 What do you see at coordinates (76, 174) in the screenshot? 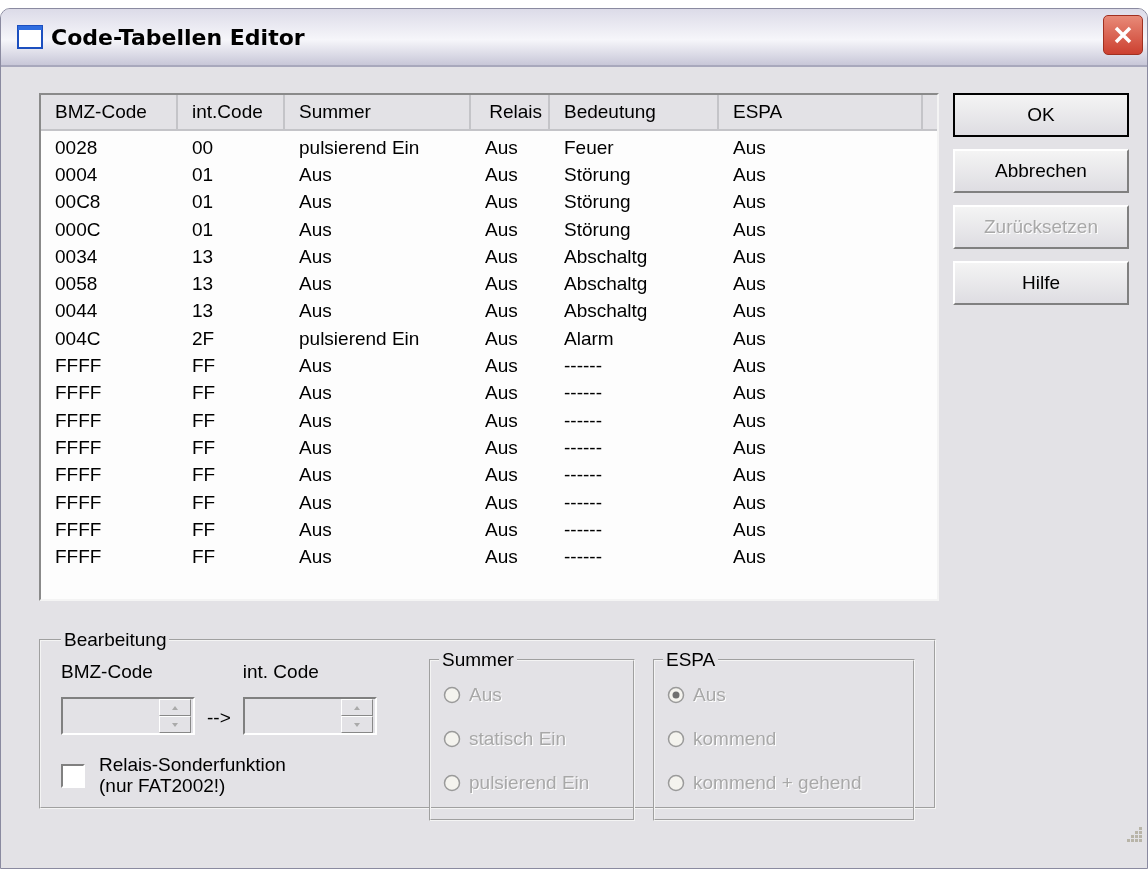
I see `table-cell: 0004` at bounding box center [76, 174].